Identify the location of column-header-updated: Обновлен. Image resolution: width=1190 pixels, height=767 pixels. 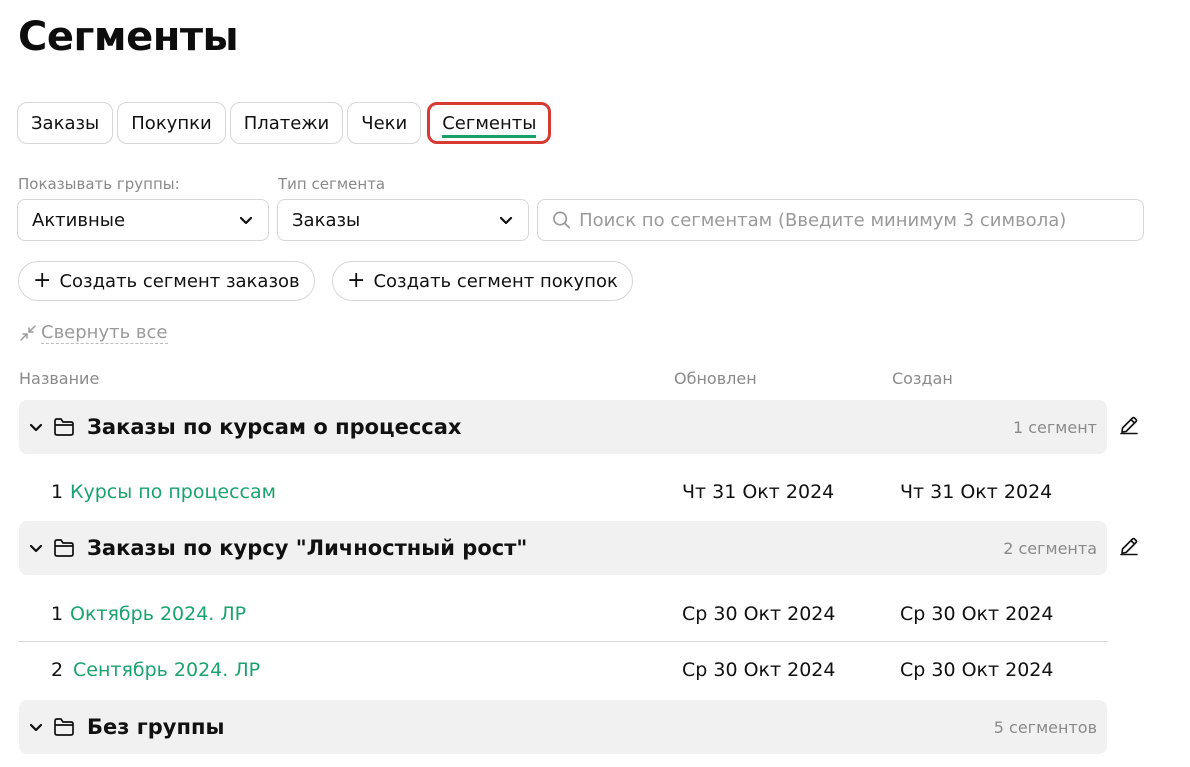
(715, 378).